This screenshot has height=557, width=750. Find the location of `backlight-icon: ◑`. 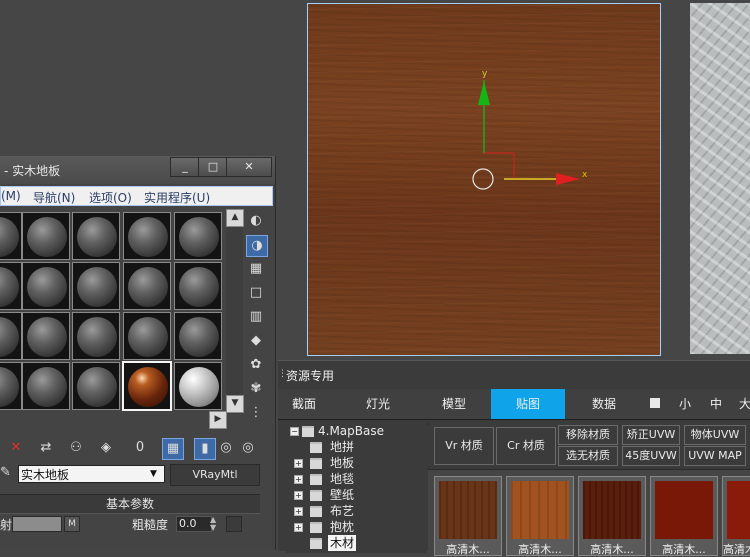

backlight-icon: ◑ is located at coordinates (257, 246).